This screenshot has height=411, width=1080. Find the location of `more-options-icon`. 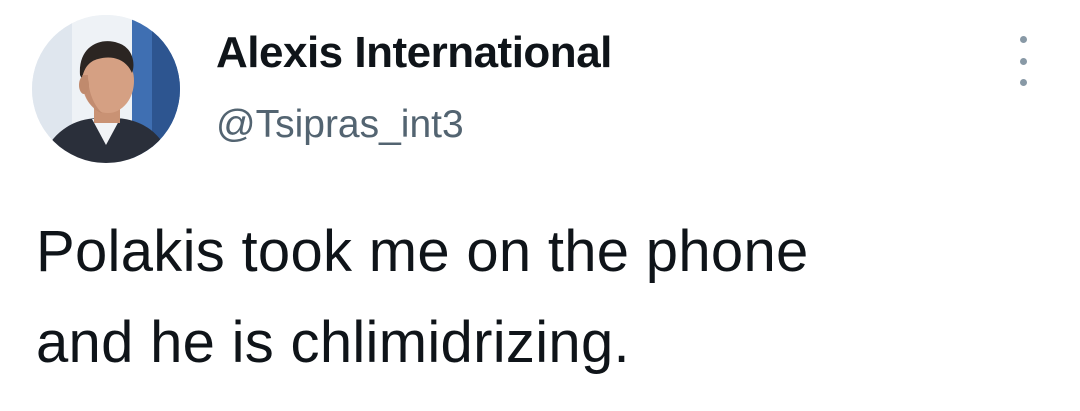

more-options-icon is located at coordinates (1023, 61).